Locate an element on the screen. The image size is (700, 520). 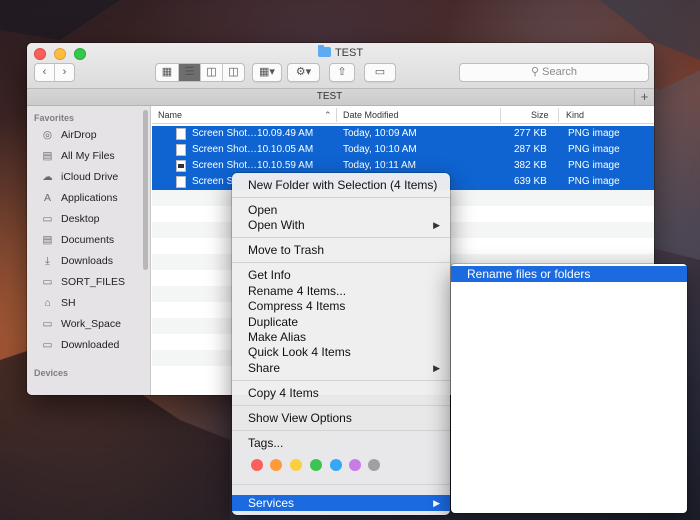
menu-item-compress: Compress 4 Items is located at coordinates (341, 306).